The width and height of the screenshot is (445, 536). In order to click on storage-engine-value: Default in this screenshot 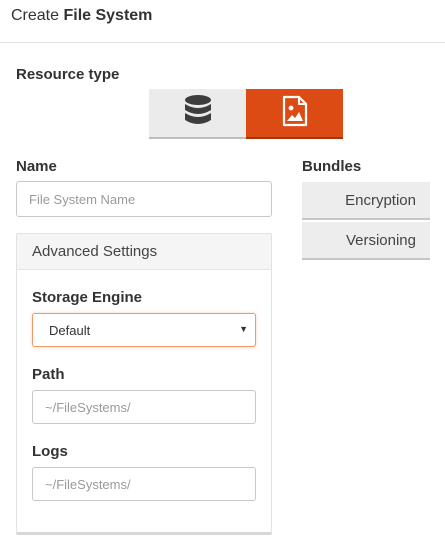, I will do `click(70, 330)`.